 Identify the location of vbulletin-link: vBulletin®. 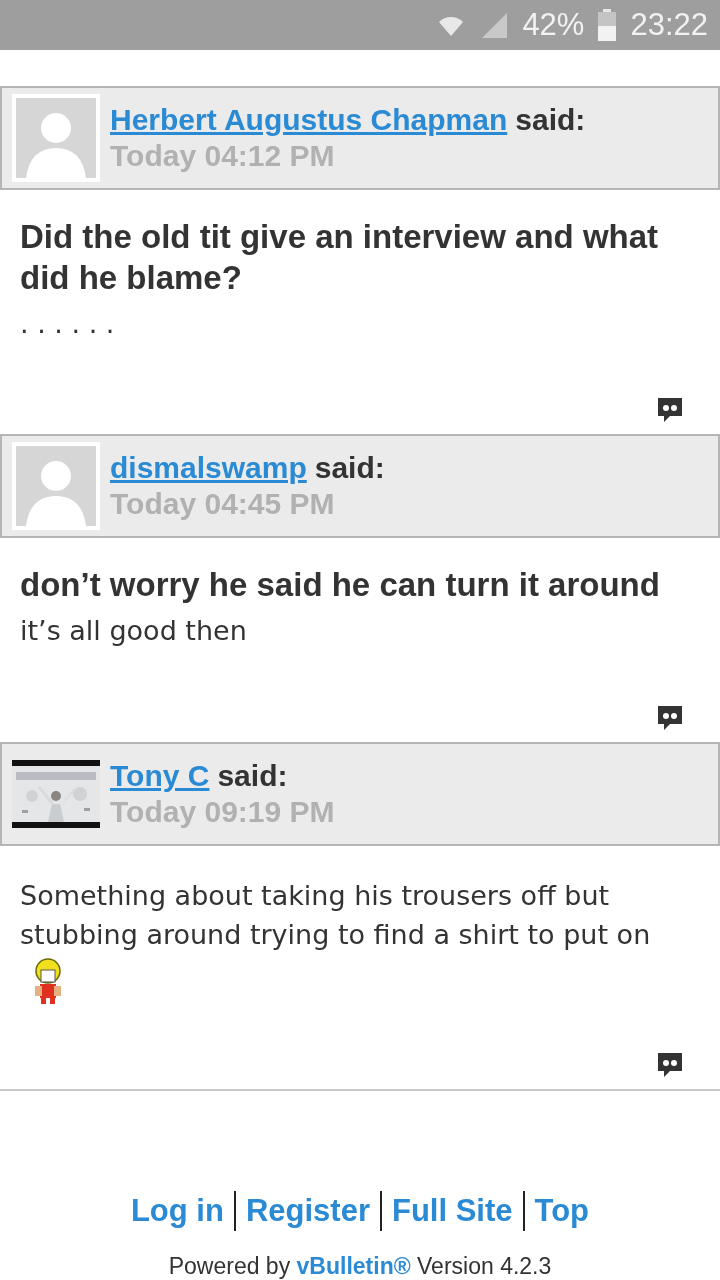
(353, 1266).